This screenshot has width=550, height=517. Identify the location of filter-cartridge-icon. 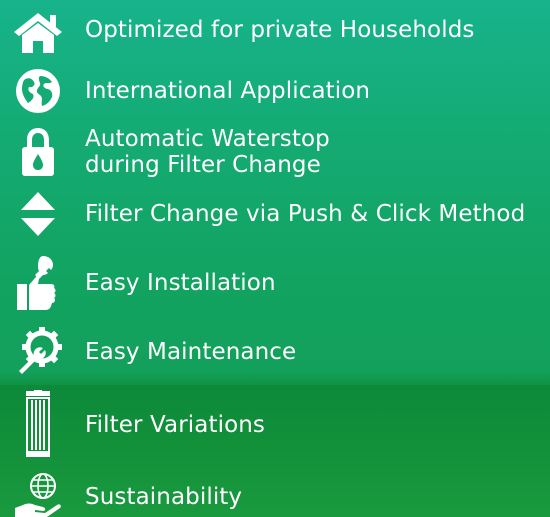
(38, 424).